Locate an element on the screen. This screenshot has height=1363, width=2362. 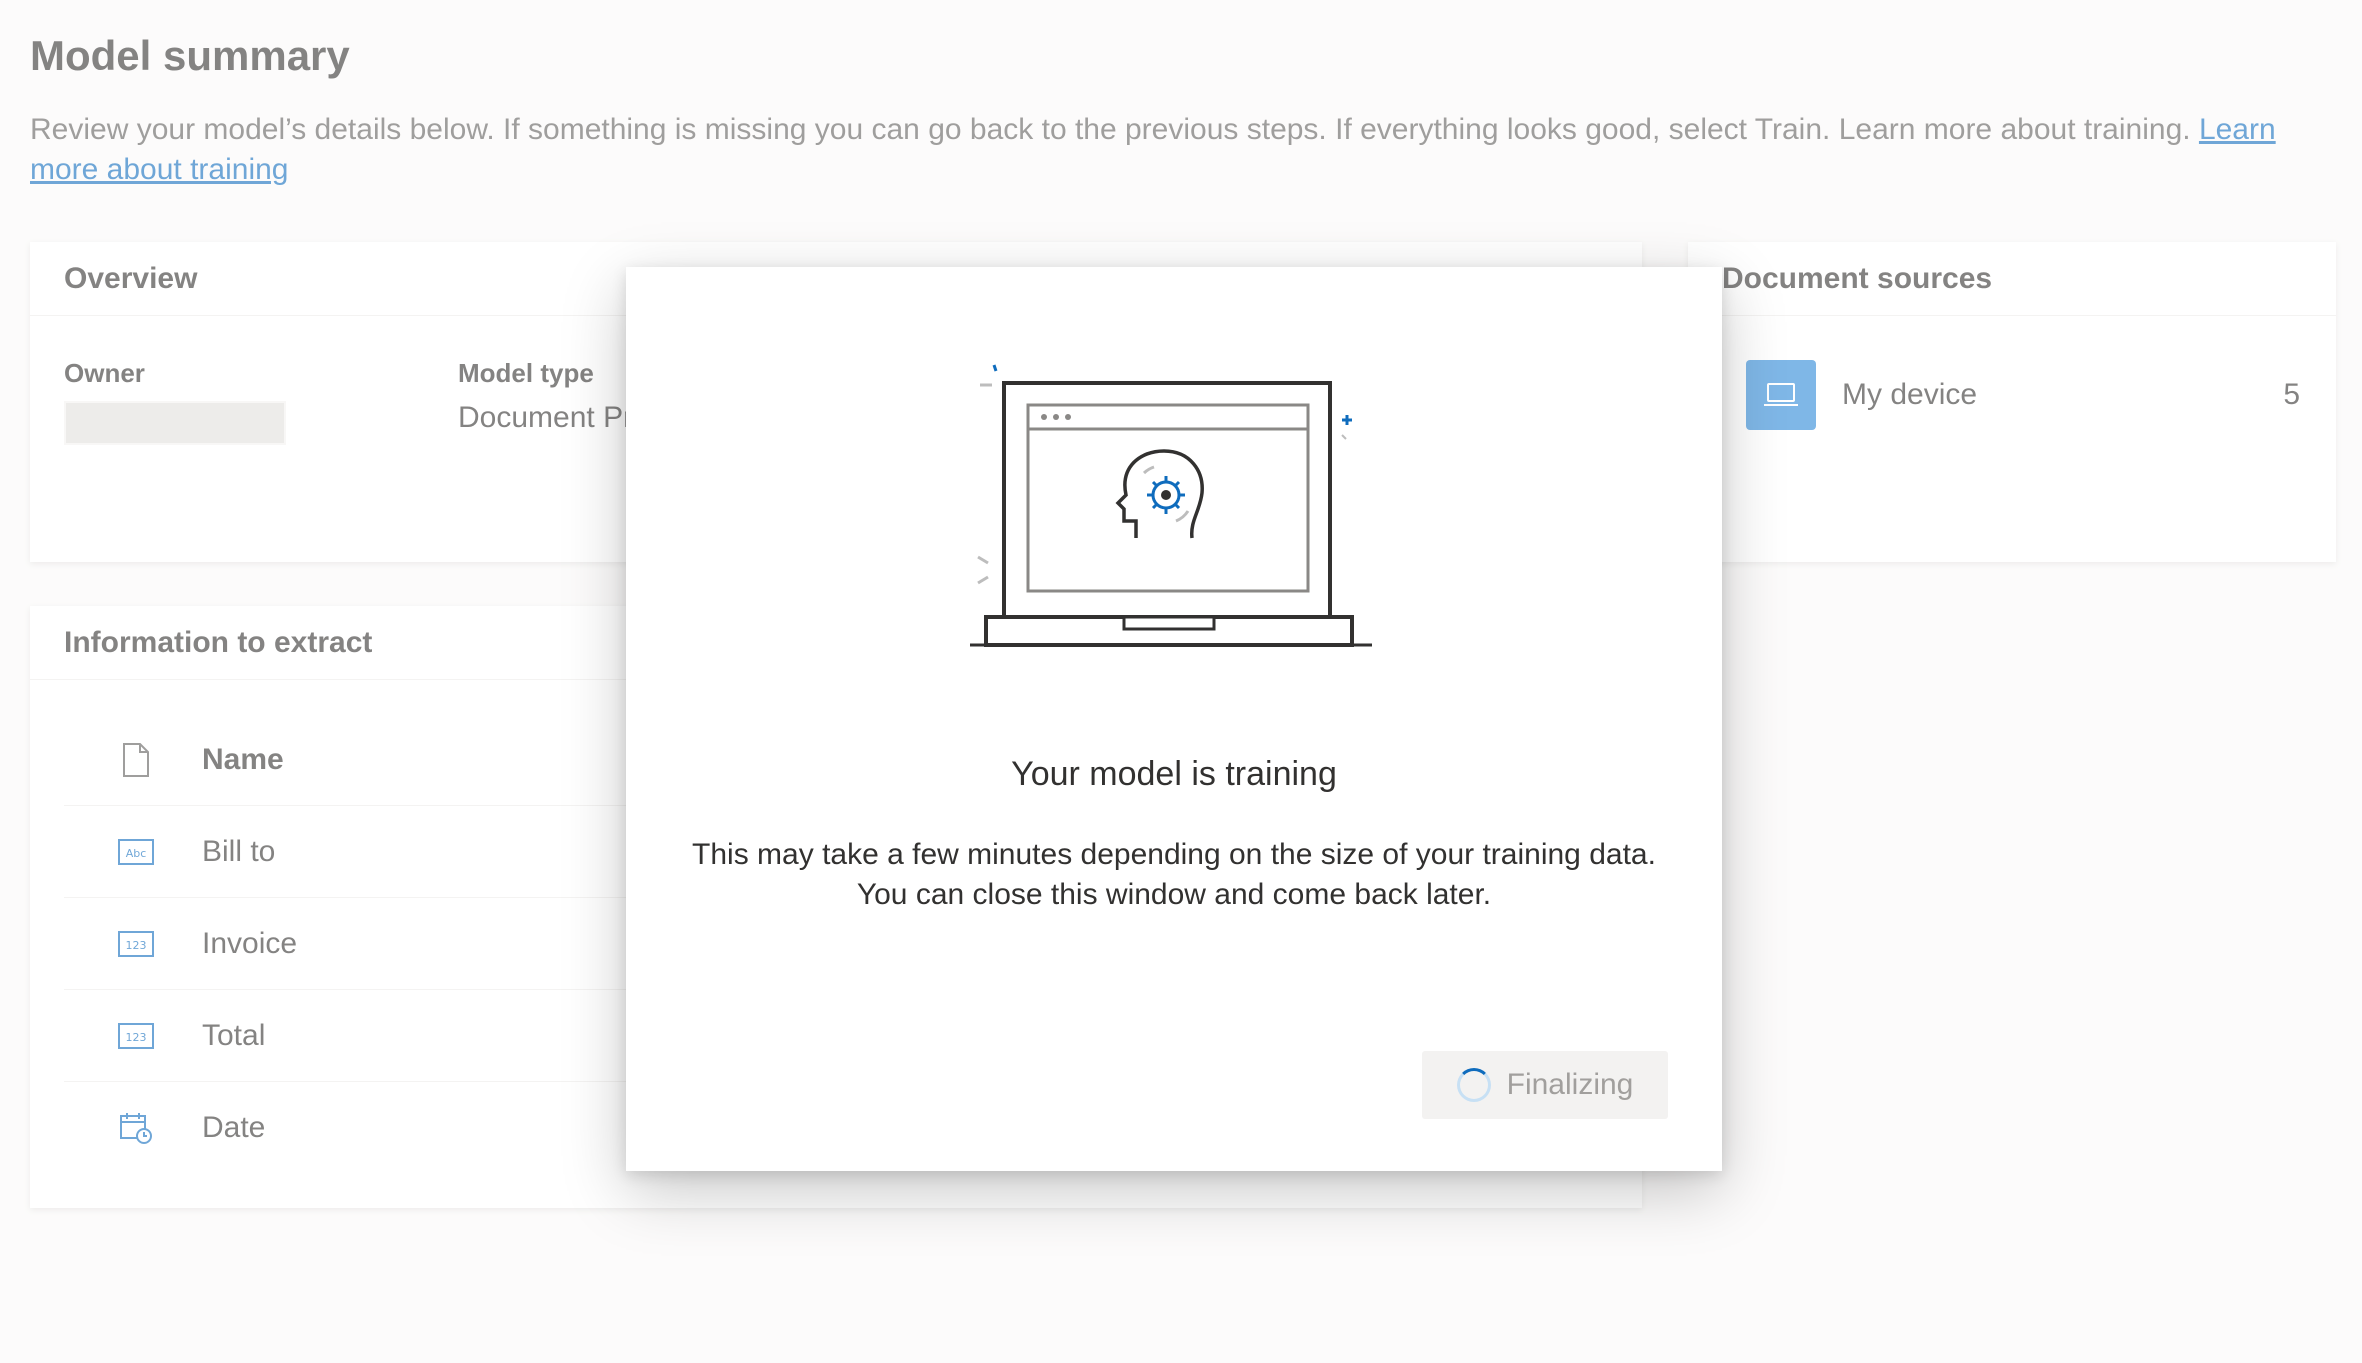
finalizing-button-label: Finalizing is located at coordinates (1570, 1084).